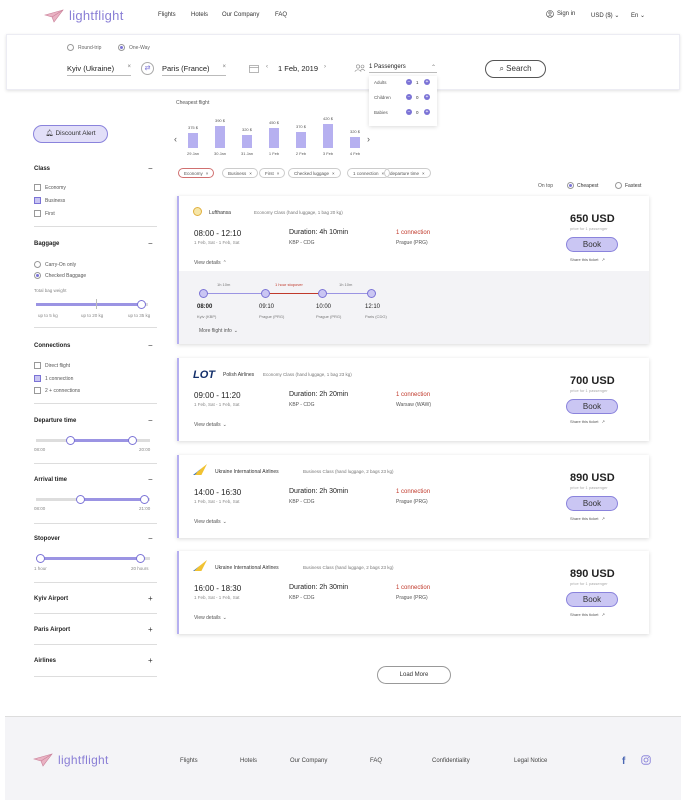  Describe the element at coordinates (194, 70) in the screenshot. I see `to-input: Paris (France) ×` at that location.